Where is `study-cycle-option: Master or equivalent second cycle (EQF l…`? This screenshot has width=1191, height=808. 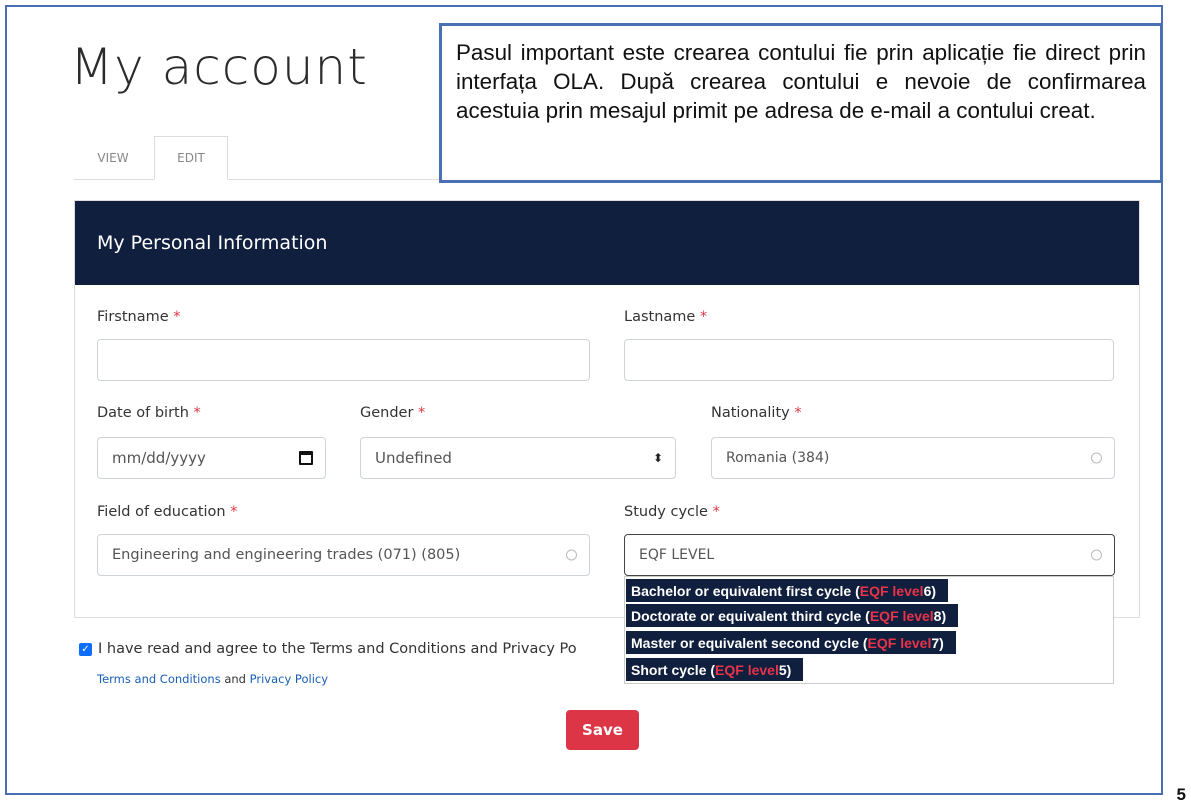 study-cycle-option: Master or equivalent second cycle (EQF l… is located at coordinates (791, 642).